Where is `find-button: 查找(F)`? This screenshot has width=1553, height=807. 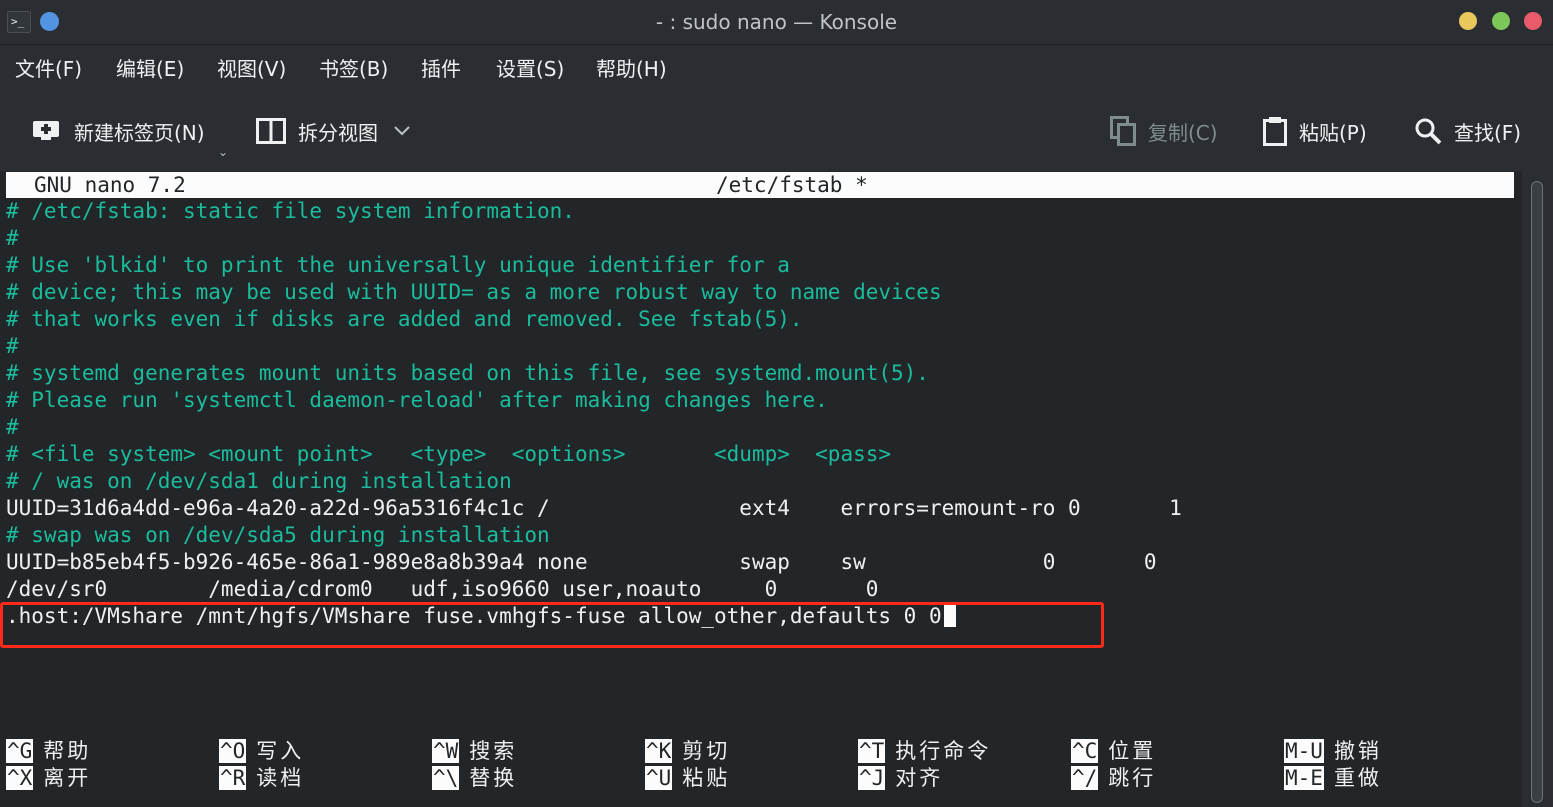
find-button: 查找(F) is located at coordinates (1467, 131).